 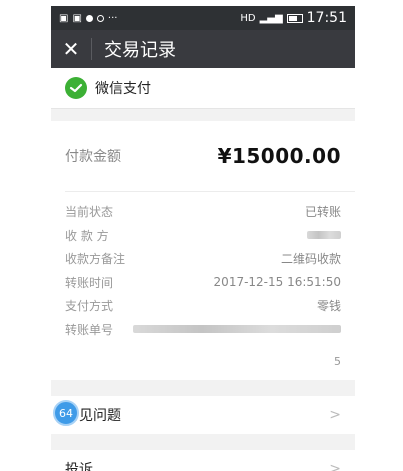 What do you see at coordinates (271, 18) in the screenshot?
I see `signal-icon: ▂▄▆` at bounding box center [271, 18].